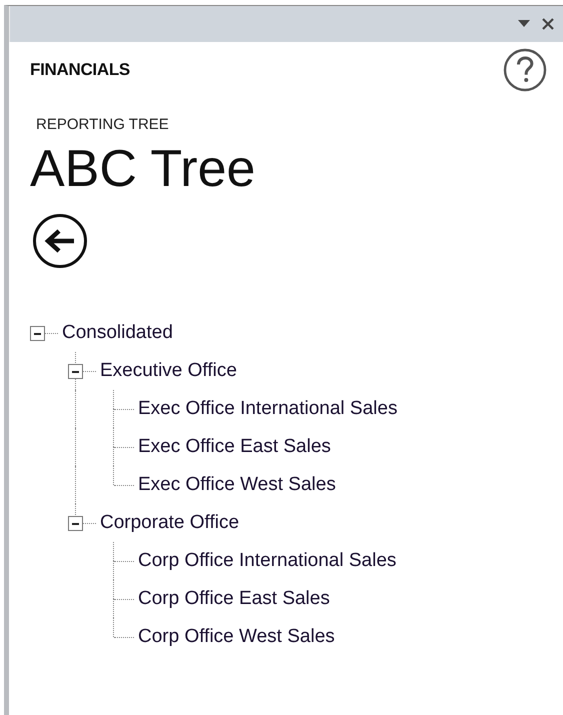  I want to click on pane-title: FINANCIALS, so click(80, 70).